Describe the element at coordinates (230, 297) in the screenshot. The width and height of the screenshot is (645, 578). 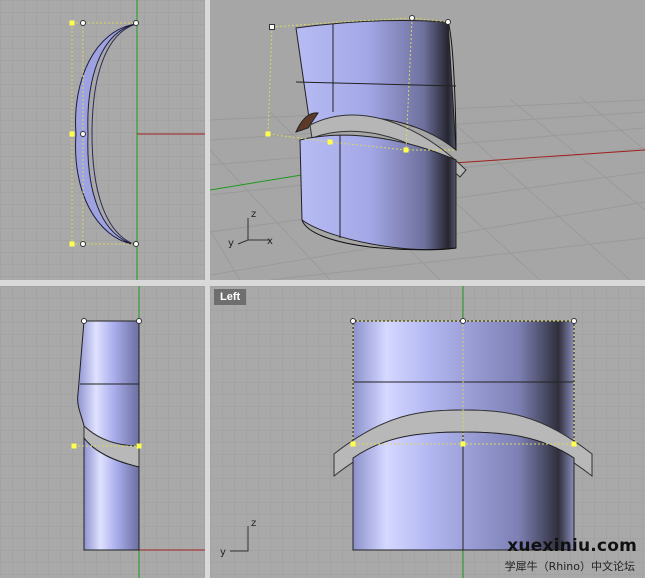
I see `viewport-left-label: Left` at that location.